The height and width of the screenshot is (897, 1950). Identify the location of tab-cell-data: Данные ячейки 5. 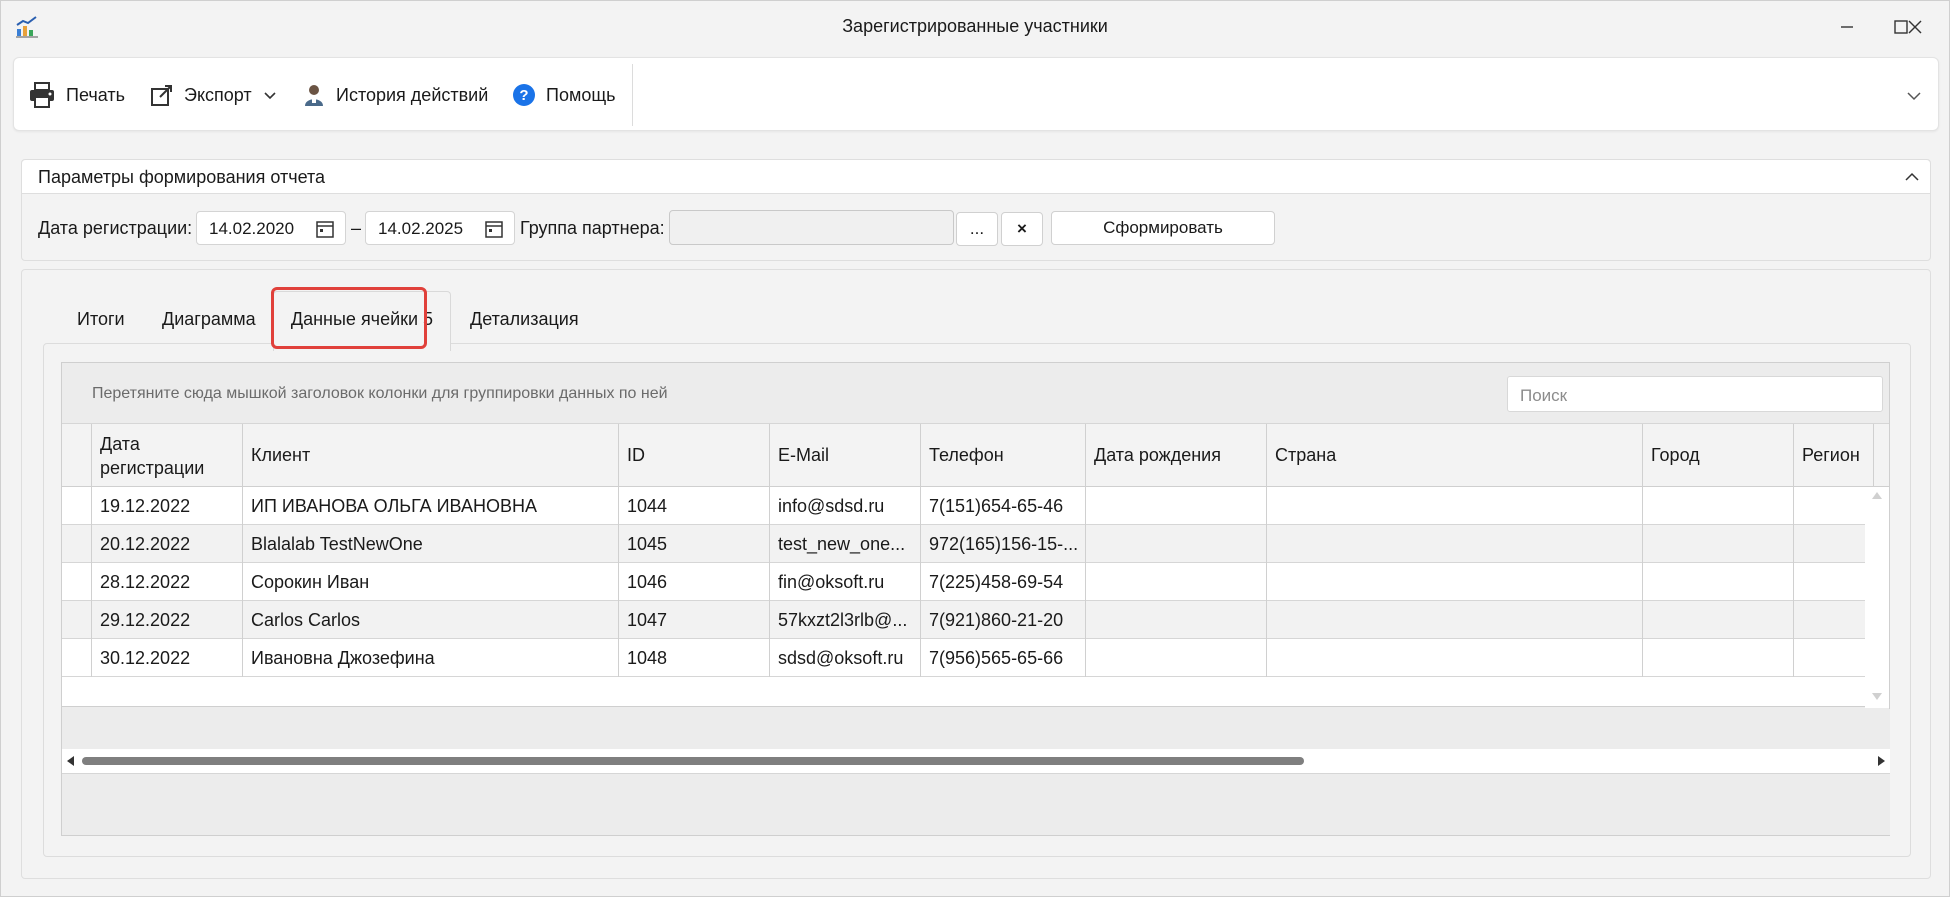
(362, 321).